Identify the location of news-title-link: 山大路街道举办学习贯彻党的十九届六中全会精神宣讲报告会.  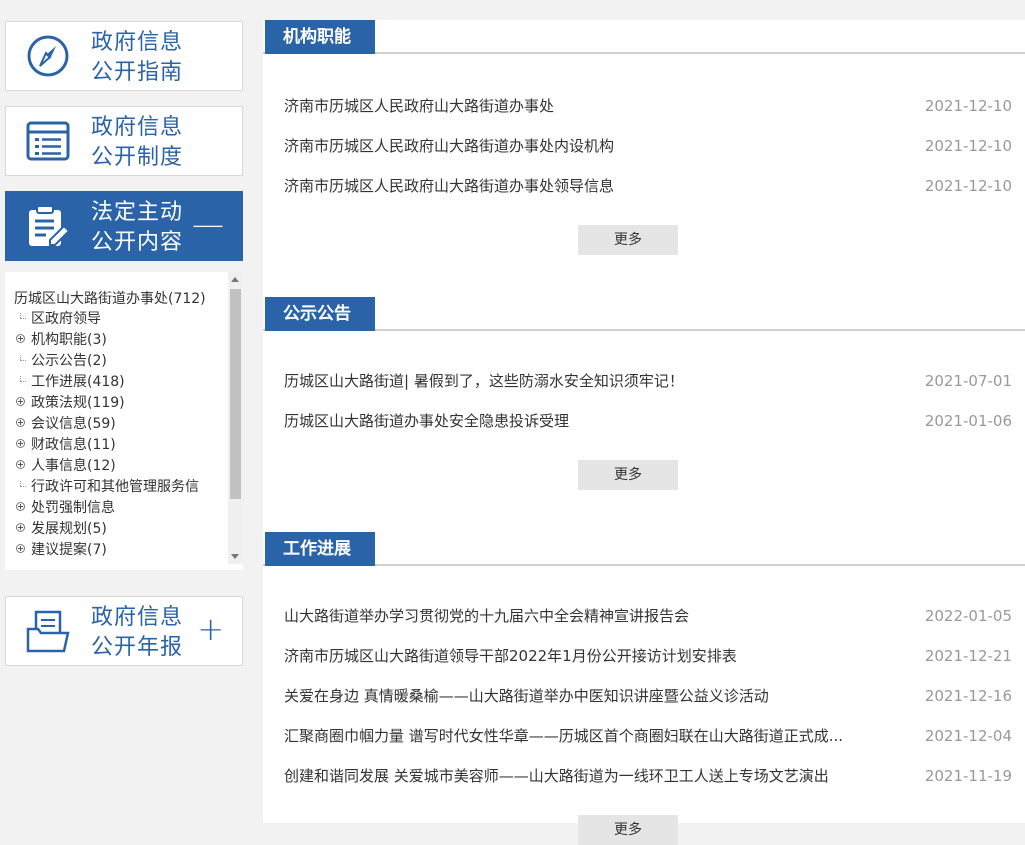
(486, 616).